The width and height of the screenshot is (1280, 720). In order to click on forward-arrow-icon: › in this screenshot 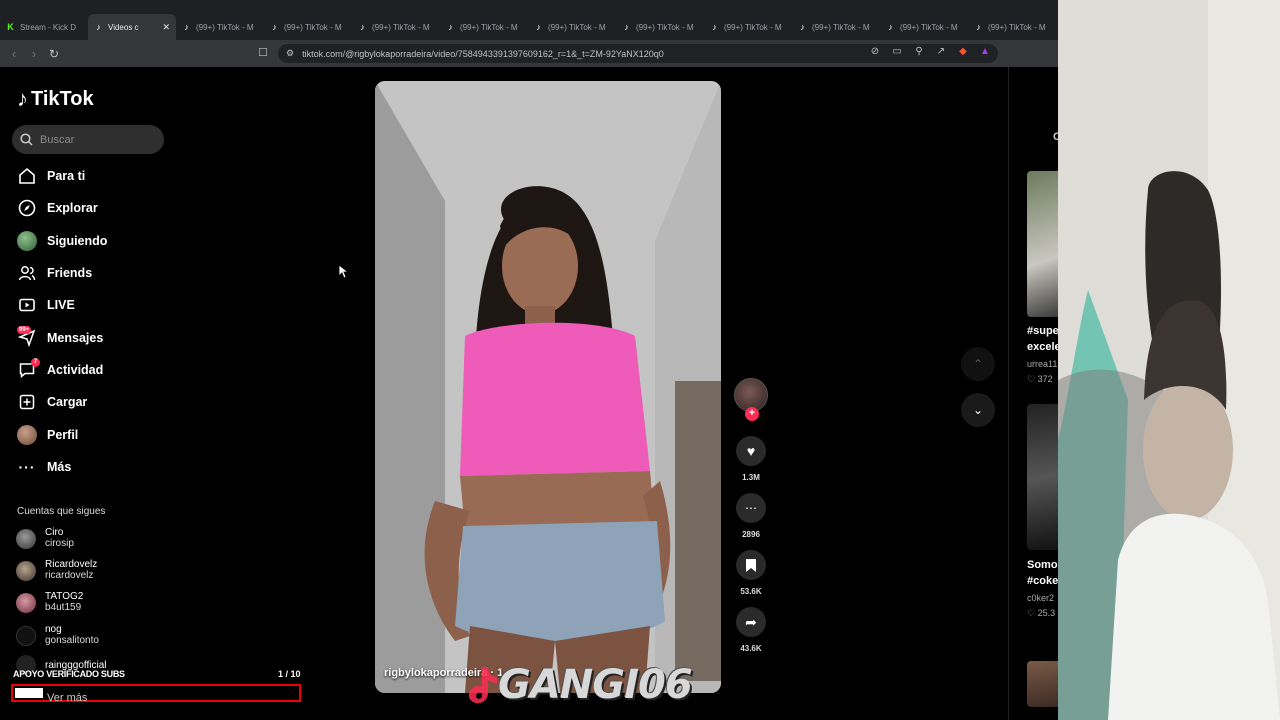, I will do `click(34, 54)`.